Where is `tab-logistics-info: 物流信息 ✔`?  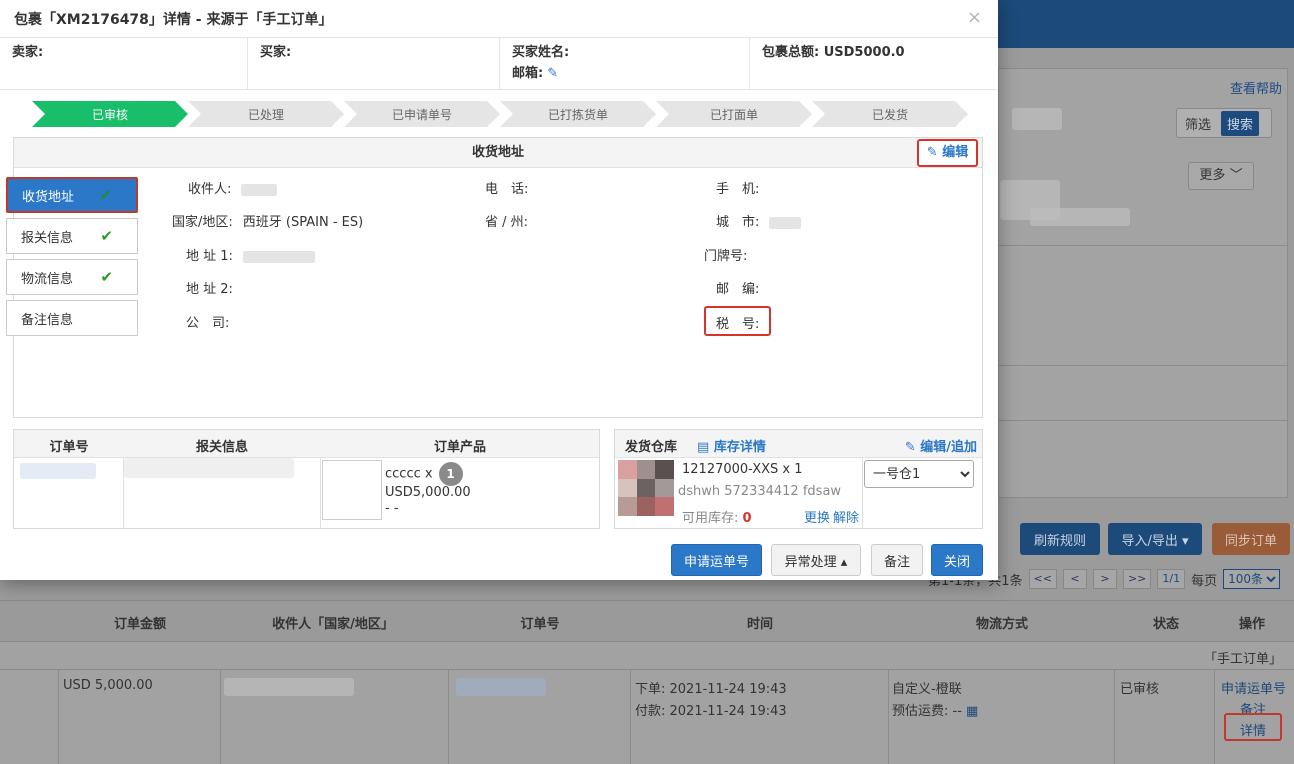 tab-logistics-info: 物流信息 ✔ is located at coordinates (72, 277).